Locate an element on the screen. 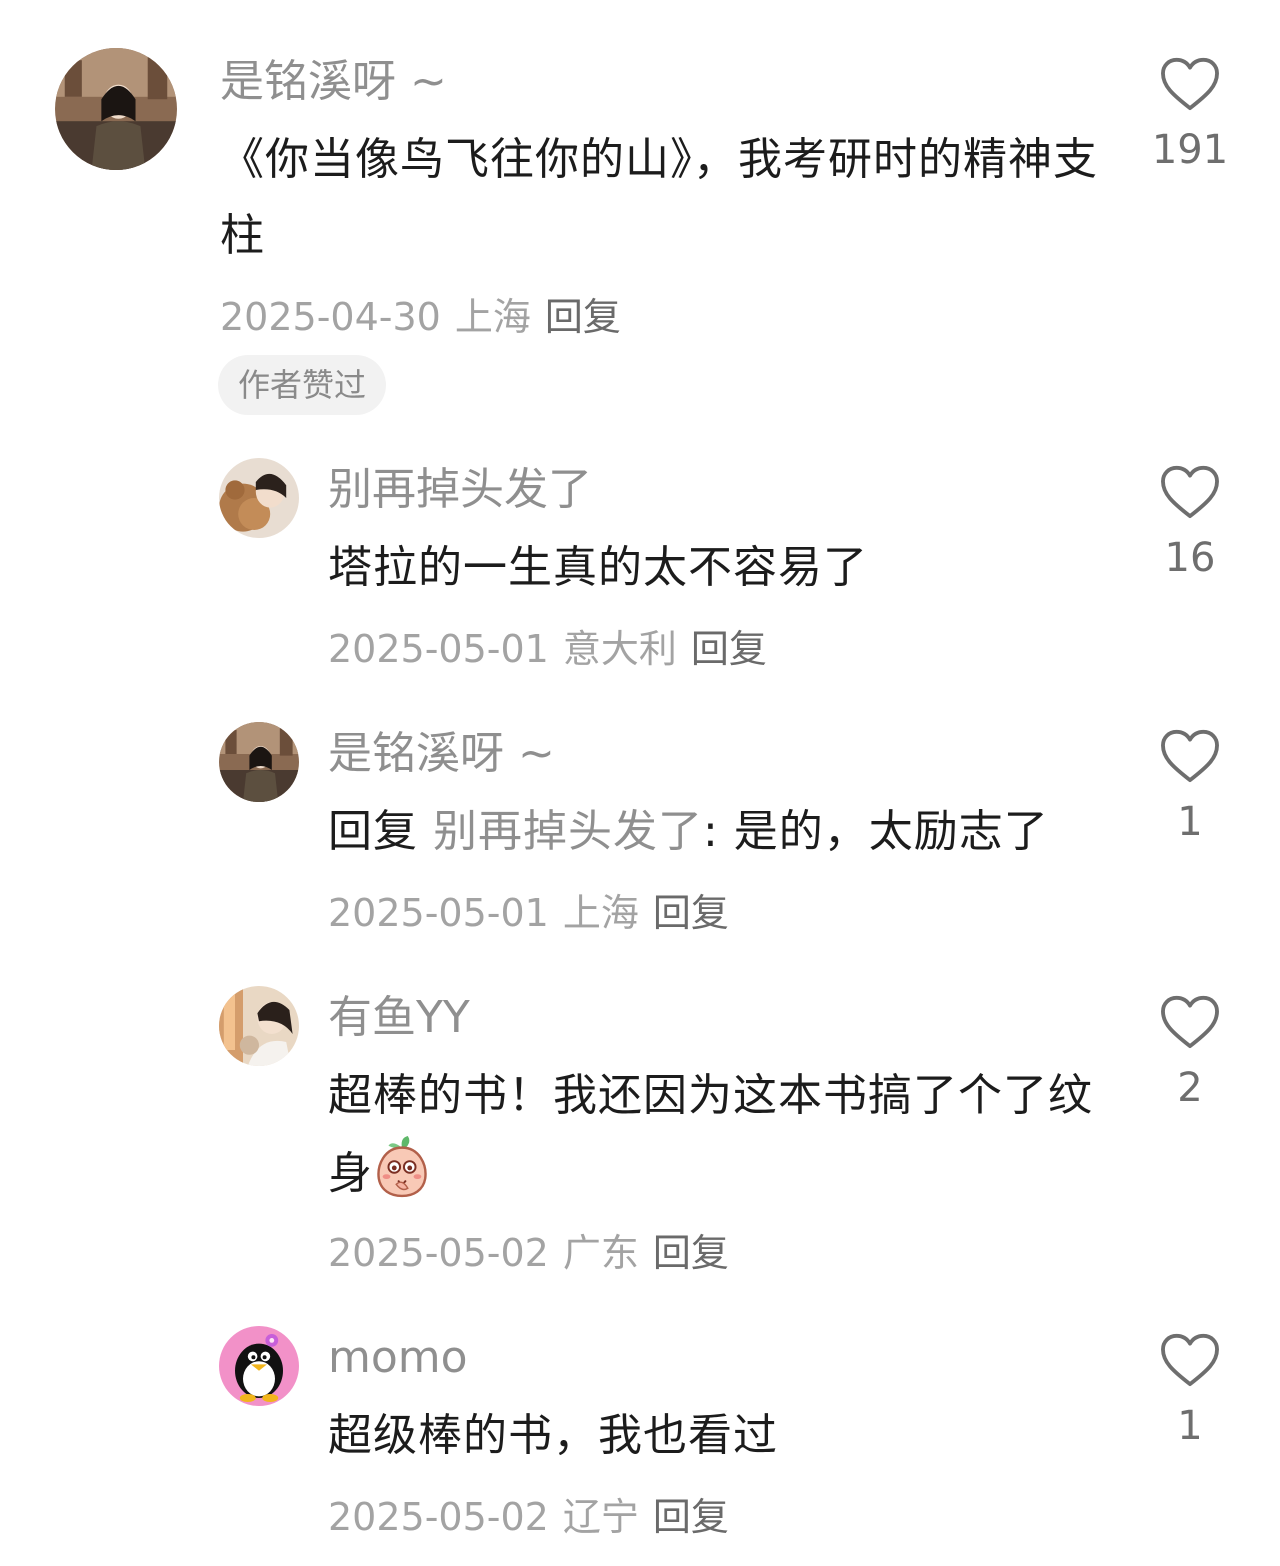  username: momo is located at coordinates (398, 1358).